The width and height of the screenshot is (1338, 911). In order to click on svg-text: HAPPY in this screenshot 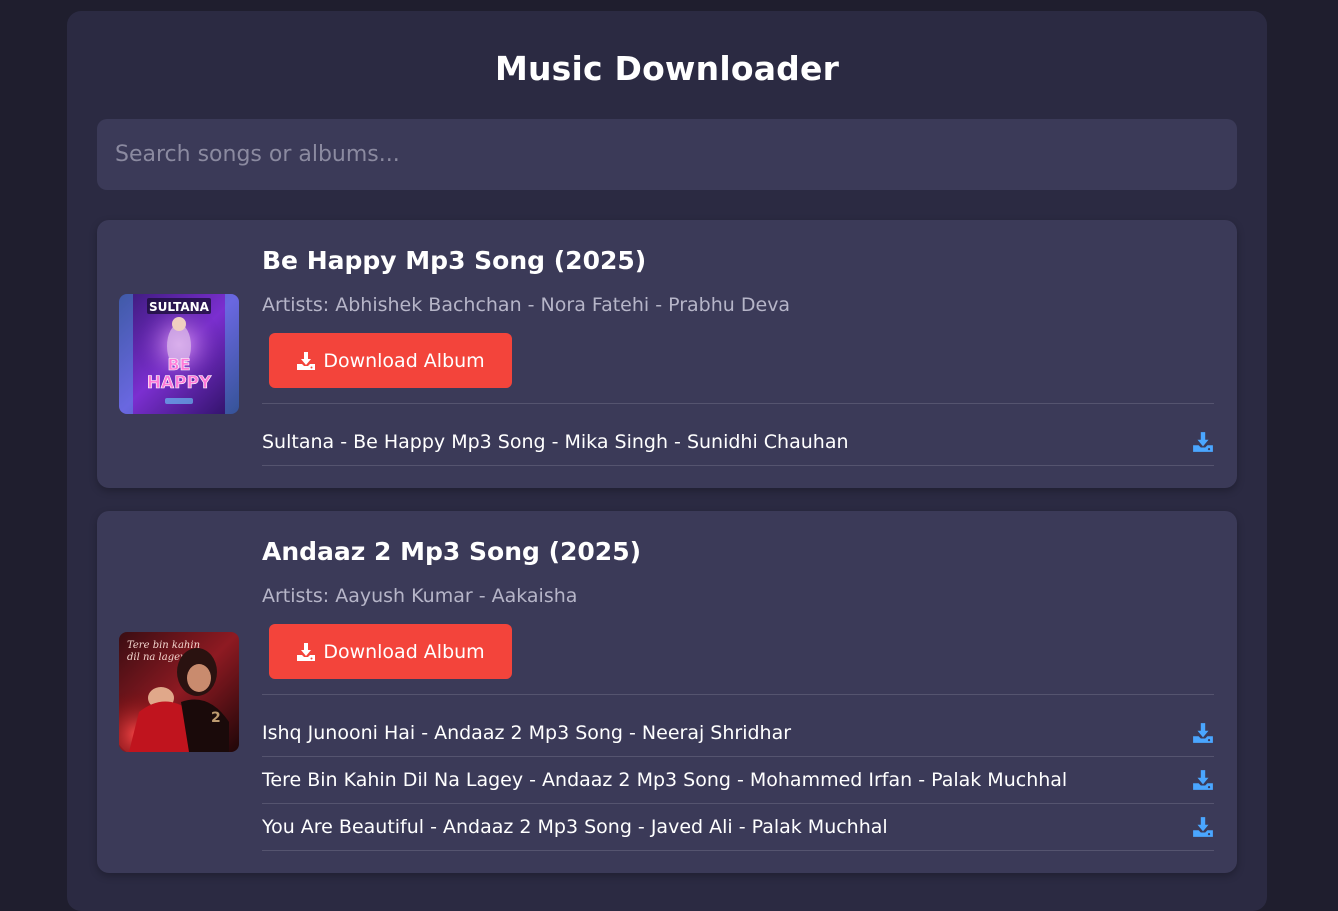, I will do `click(179, 383)`.